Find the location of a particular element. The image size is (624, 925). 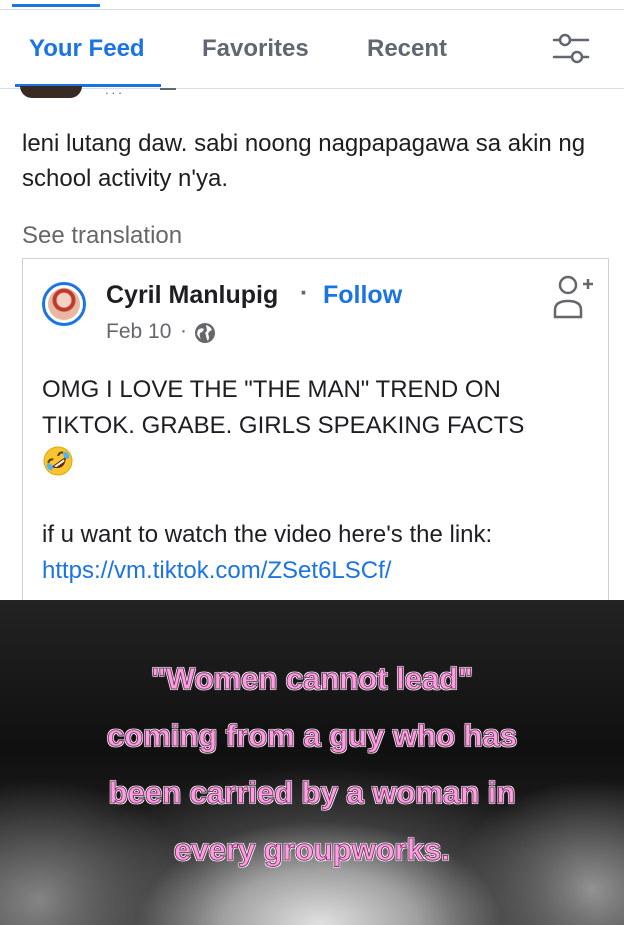

rolling-on-floor-laughing-emoji-icon is located at coordinates (58, 461).